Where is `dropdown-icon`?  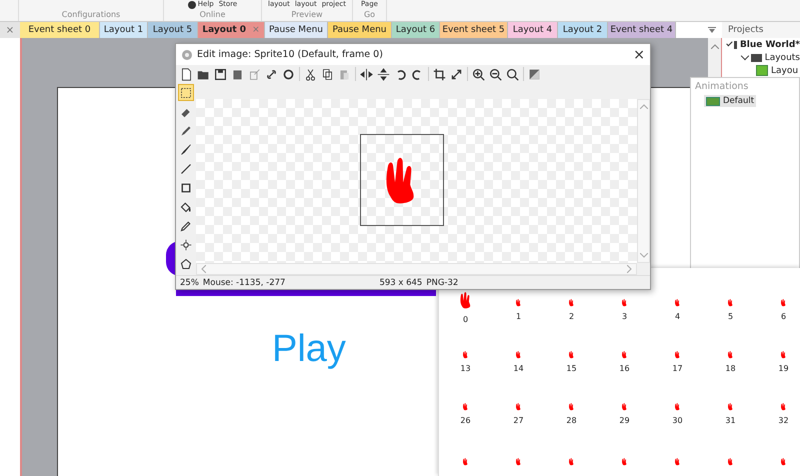 dropdown-icon is located at coordinates (712, 30).